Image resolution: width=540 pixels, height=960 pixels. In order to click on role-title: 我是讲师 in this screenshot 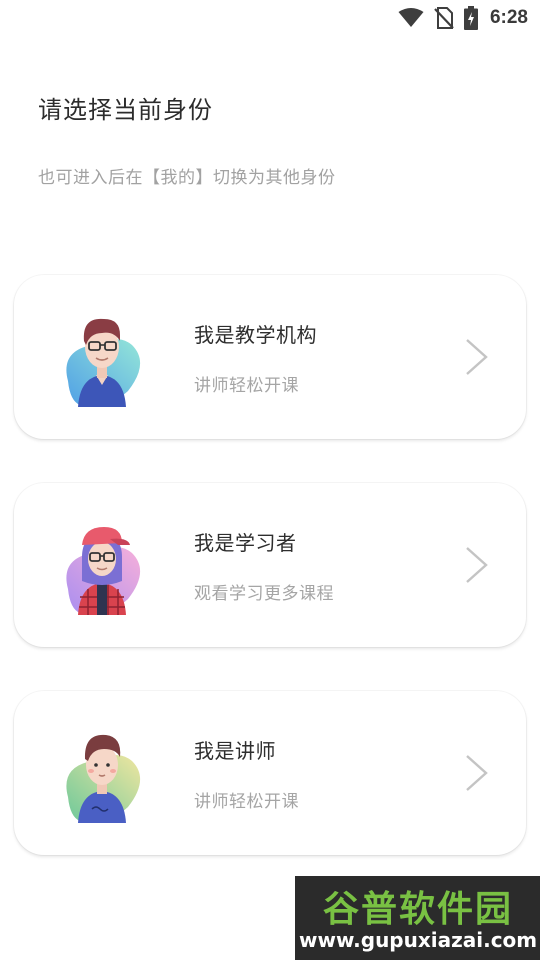, I will do `click(235, 751)`.